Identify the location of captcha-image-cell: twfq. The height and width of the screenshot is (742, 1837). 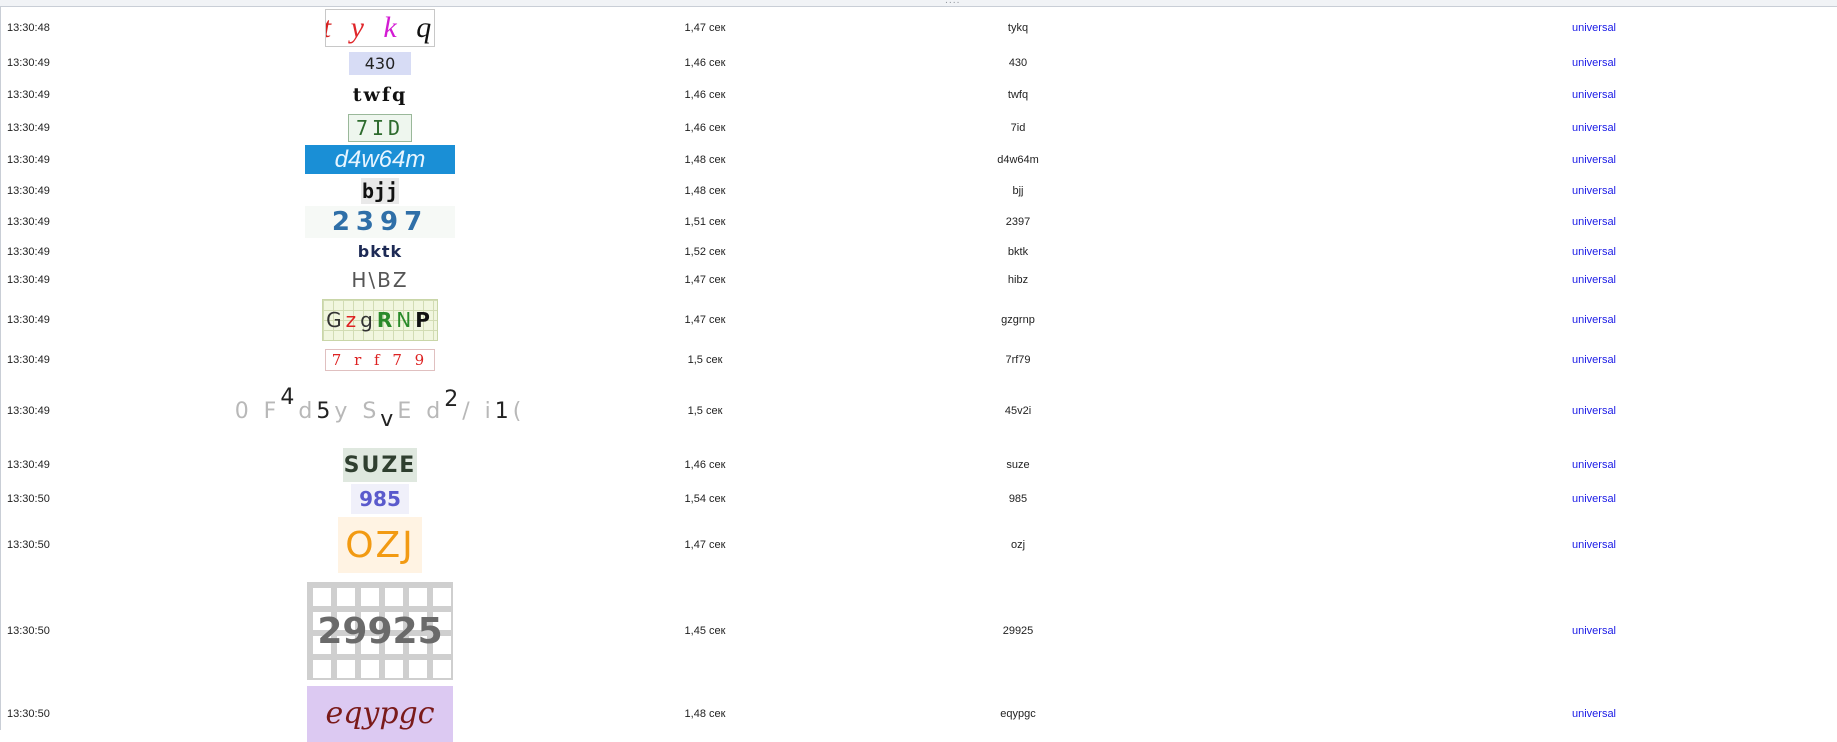
(380, 95).